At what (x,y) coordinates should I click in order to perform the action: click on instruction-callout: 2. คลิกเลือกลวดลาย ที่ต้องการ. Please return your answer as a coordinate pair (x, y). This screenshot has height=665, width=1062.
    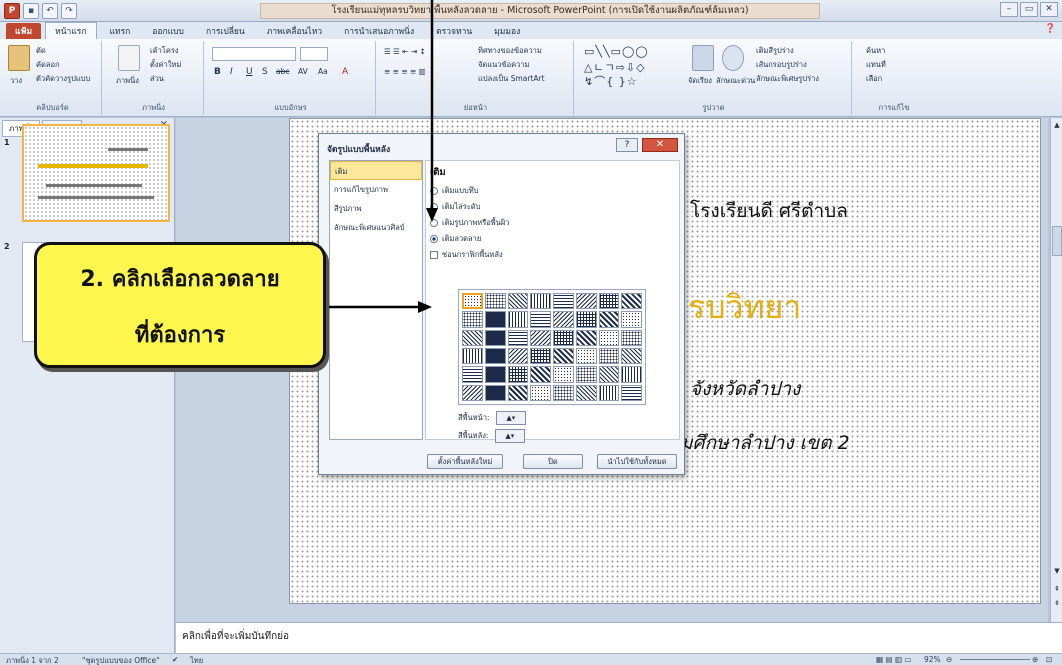
    Looking at the image, I should click on (180, 305).